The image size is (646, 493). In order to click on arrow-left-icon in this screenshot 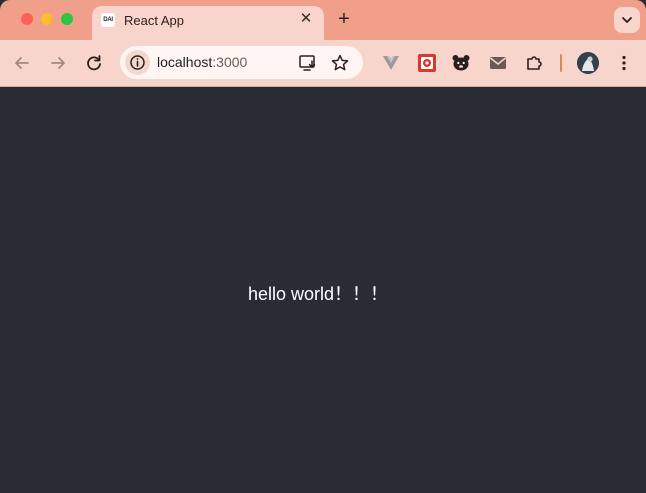, I will do `click(22, 63)`.